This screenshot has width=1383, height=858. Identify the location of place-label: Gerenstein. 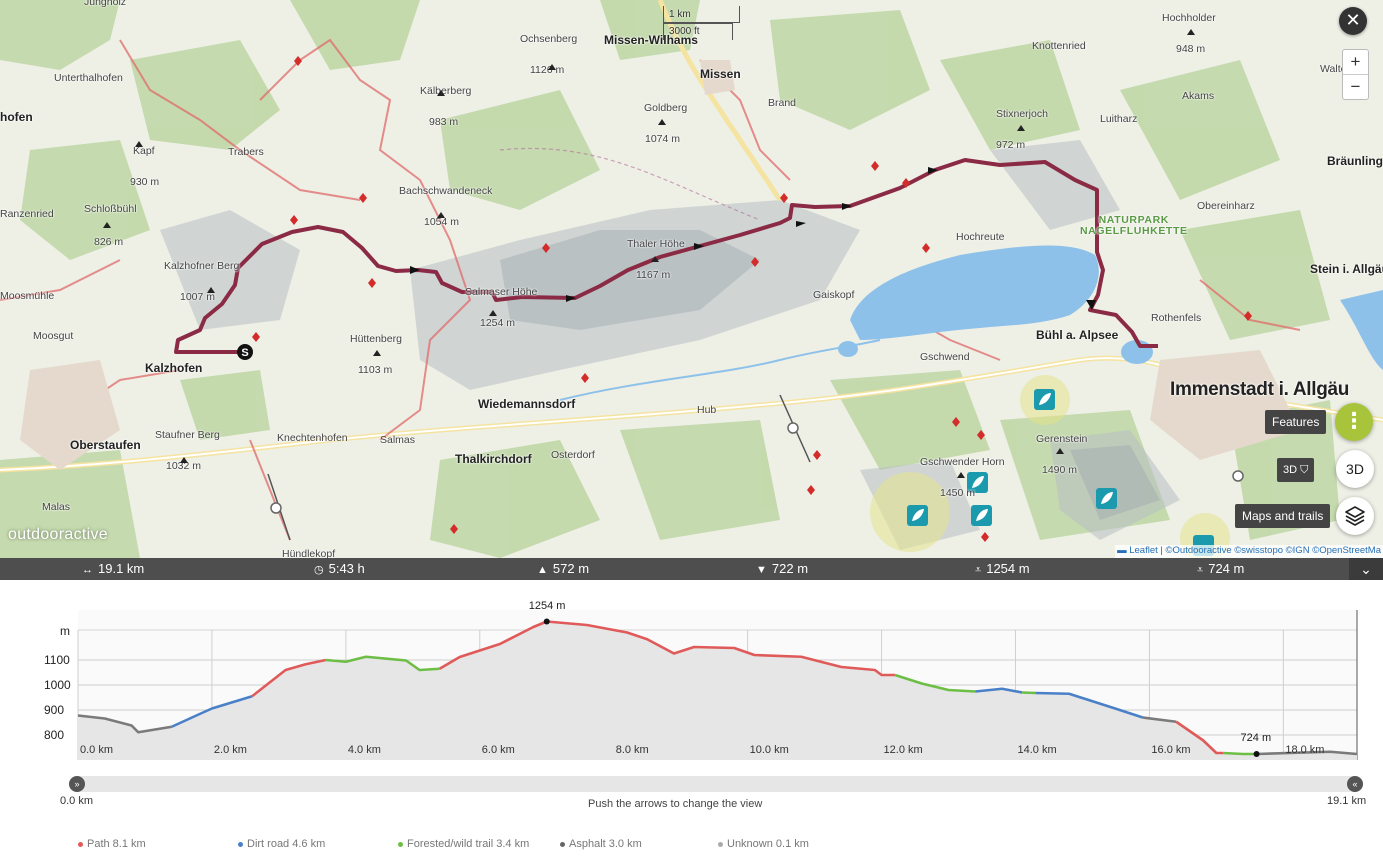
(1062, 439).